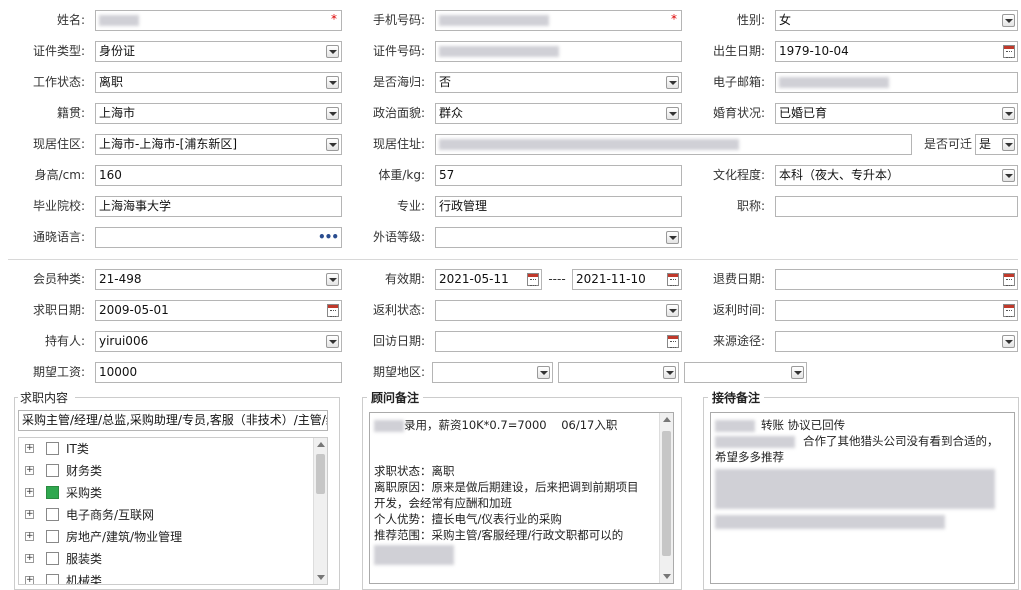 The width and height of the screenshot is (1021, 590). Describe the element at coordinates (58, 82) in the screenshot. I see `work-status-label: 工作状态:` at that location.